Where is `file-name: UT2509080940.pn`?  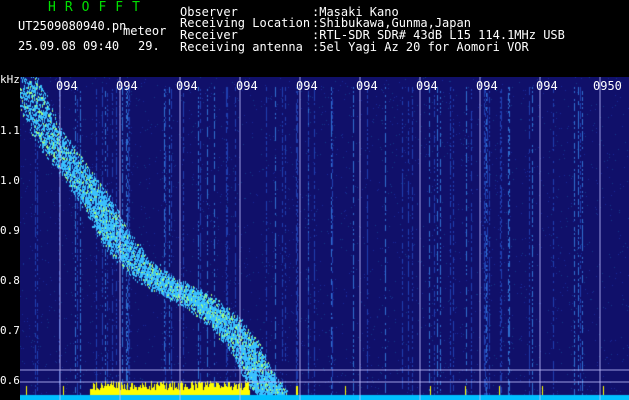 file-name: UT2509080940.pn is located at coordinates (72, 26).